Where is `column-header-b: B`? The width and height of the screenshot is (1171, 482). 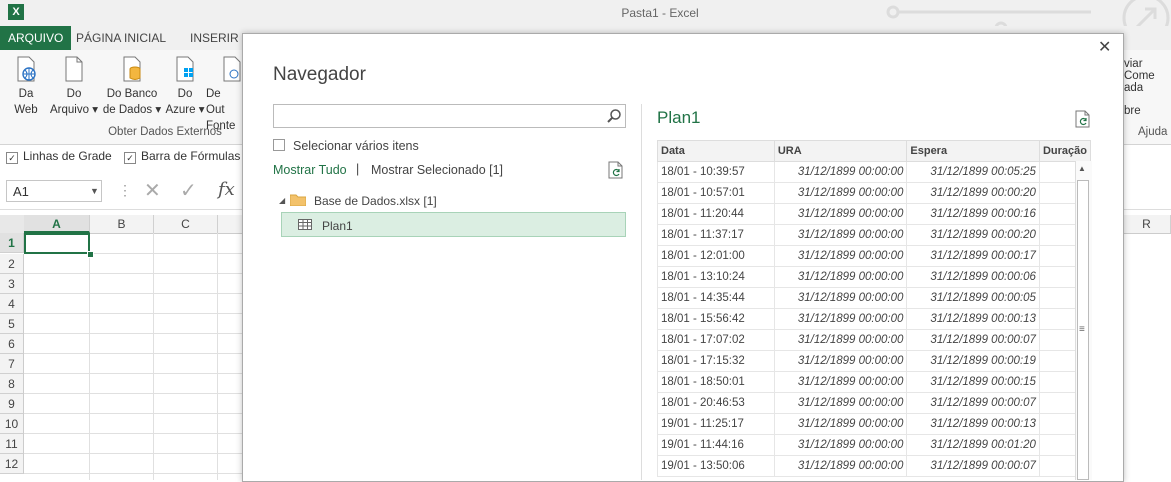 column-header-b: B is located at coordinates (122, 224).